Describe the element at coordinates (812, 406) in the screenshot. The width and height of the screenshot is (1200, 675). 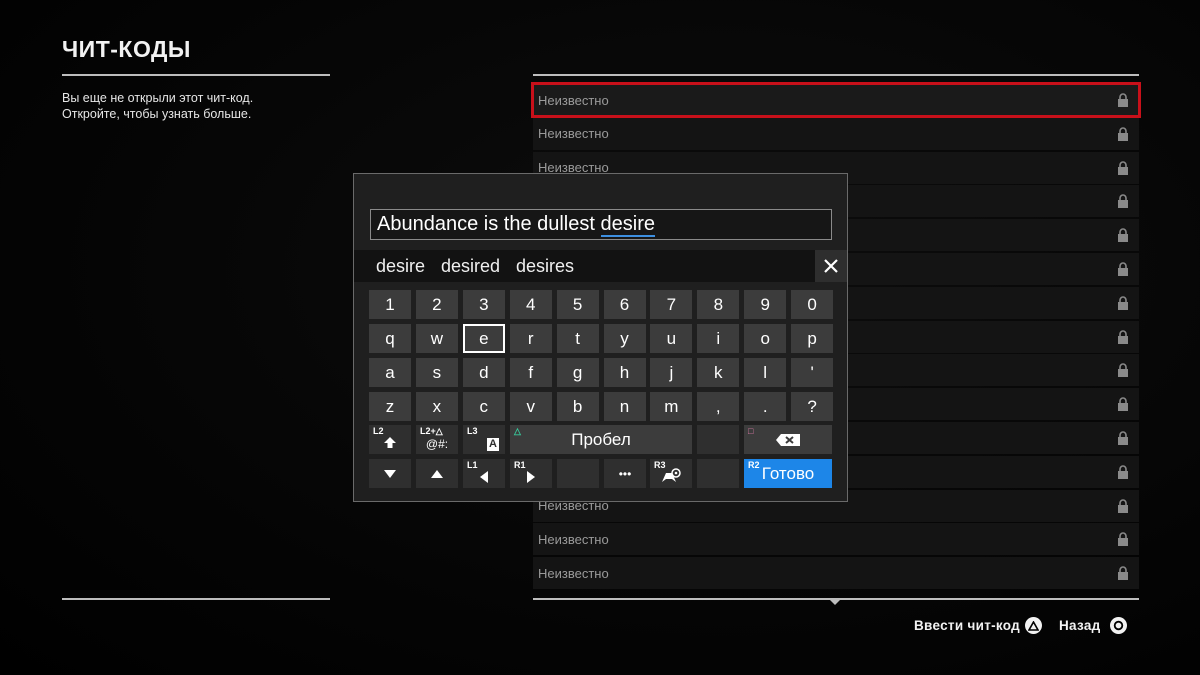
I see `key: ?` at that location.